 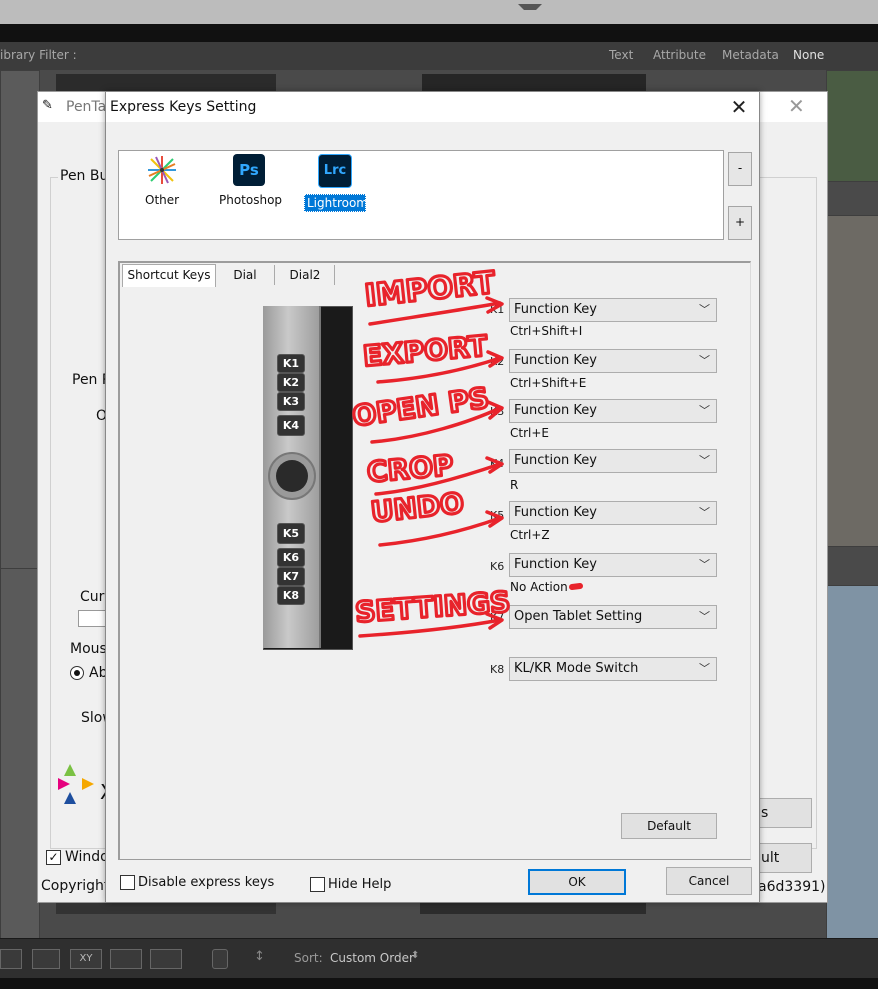 I want to click on device-key-k7: K7, so click(x=291, y=576).